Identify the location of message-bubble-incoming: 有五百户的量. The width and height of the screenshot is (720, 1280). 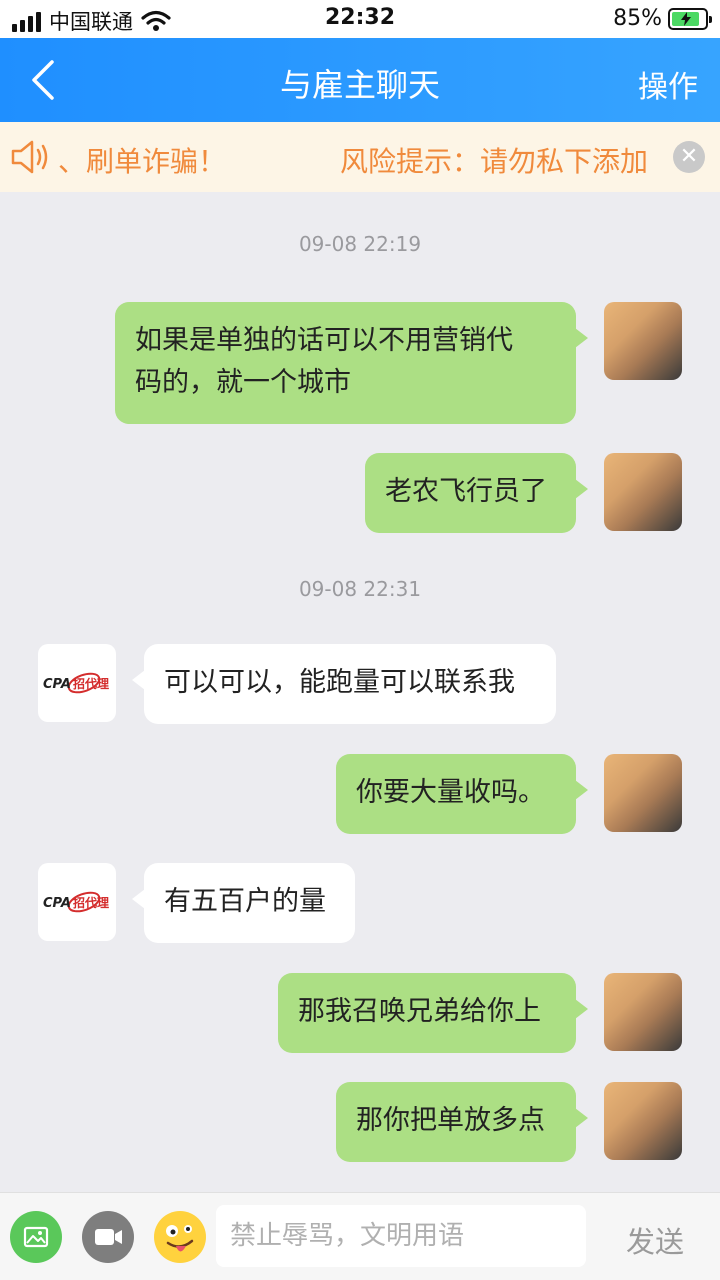
(243, 903).